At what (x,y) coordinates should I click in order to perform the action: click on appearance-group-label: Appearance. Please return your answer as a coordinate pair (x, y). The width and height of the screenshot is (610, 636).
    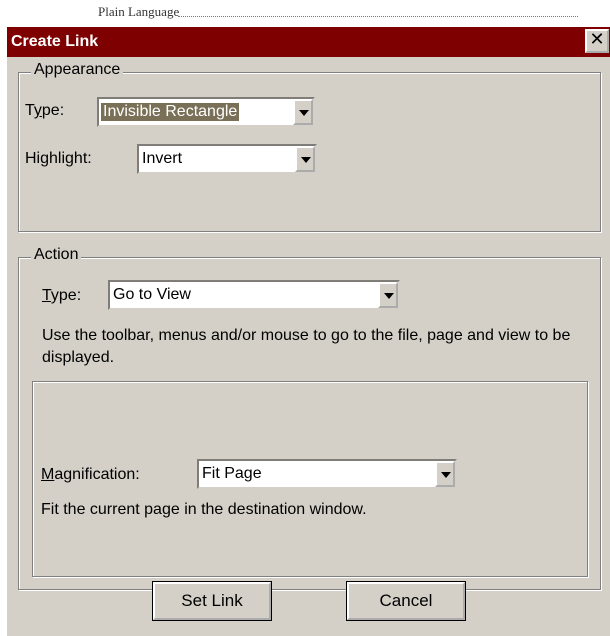
    Looking at the image, I should click on (77, 70).